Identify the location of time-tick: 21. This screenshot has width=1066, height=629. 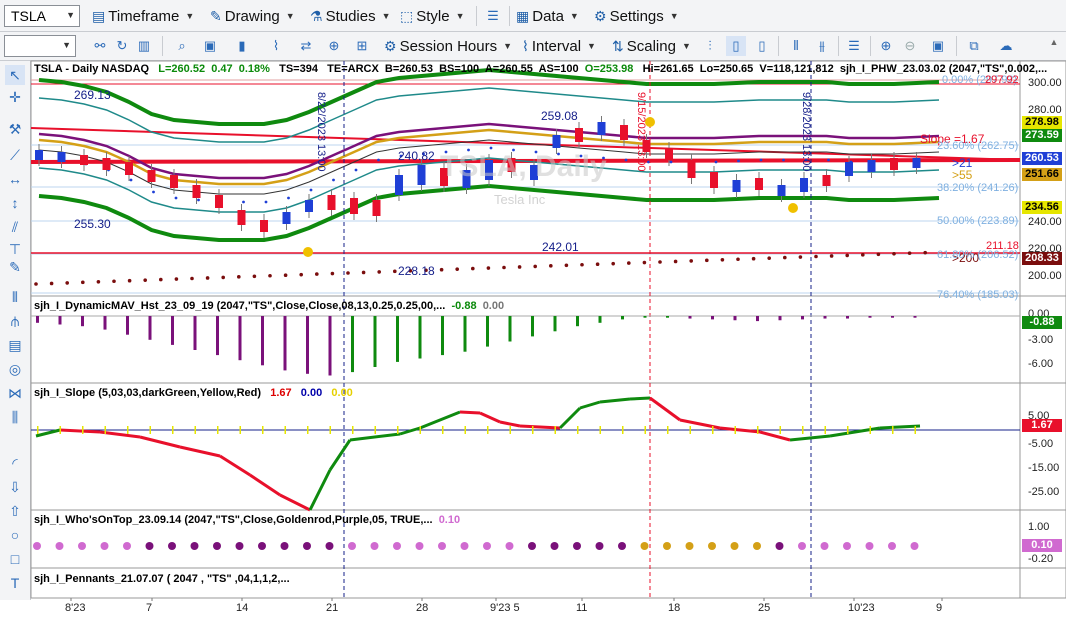
(332, 608).